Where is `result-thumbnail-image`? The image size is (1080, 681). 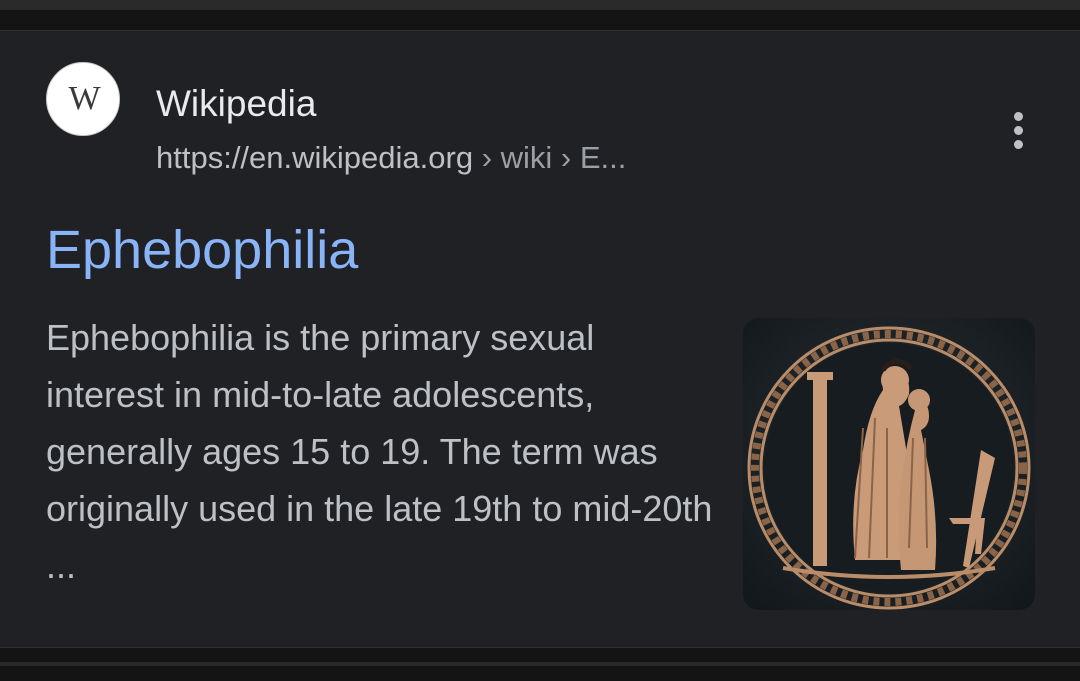 result-thumbnail-image is located at coordinates (889, 464).